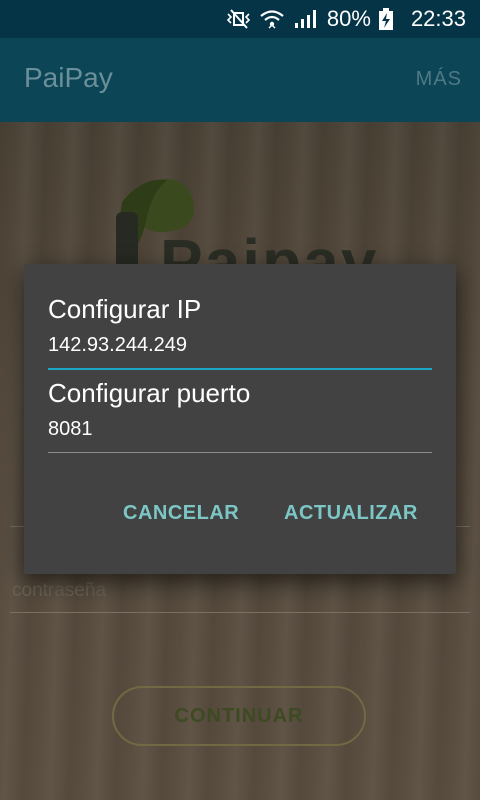 This screenshot has width=480, height=800. I want to click on update-button: ACTUALIZAR, so click(351, 513).